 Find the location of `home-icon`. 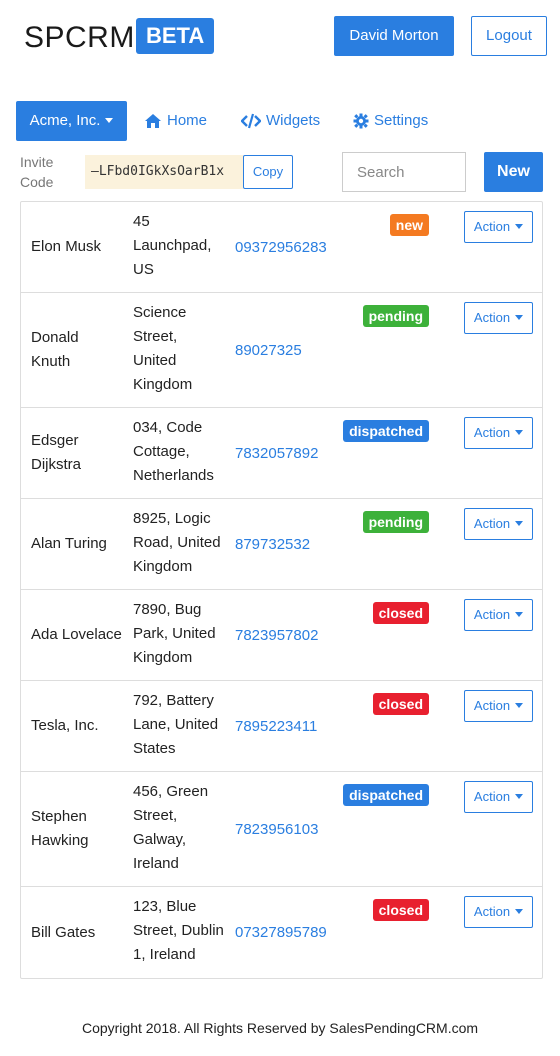

home-icon is located at coordinates (153, 121).